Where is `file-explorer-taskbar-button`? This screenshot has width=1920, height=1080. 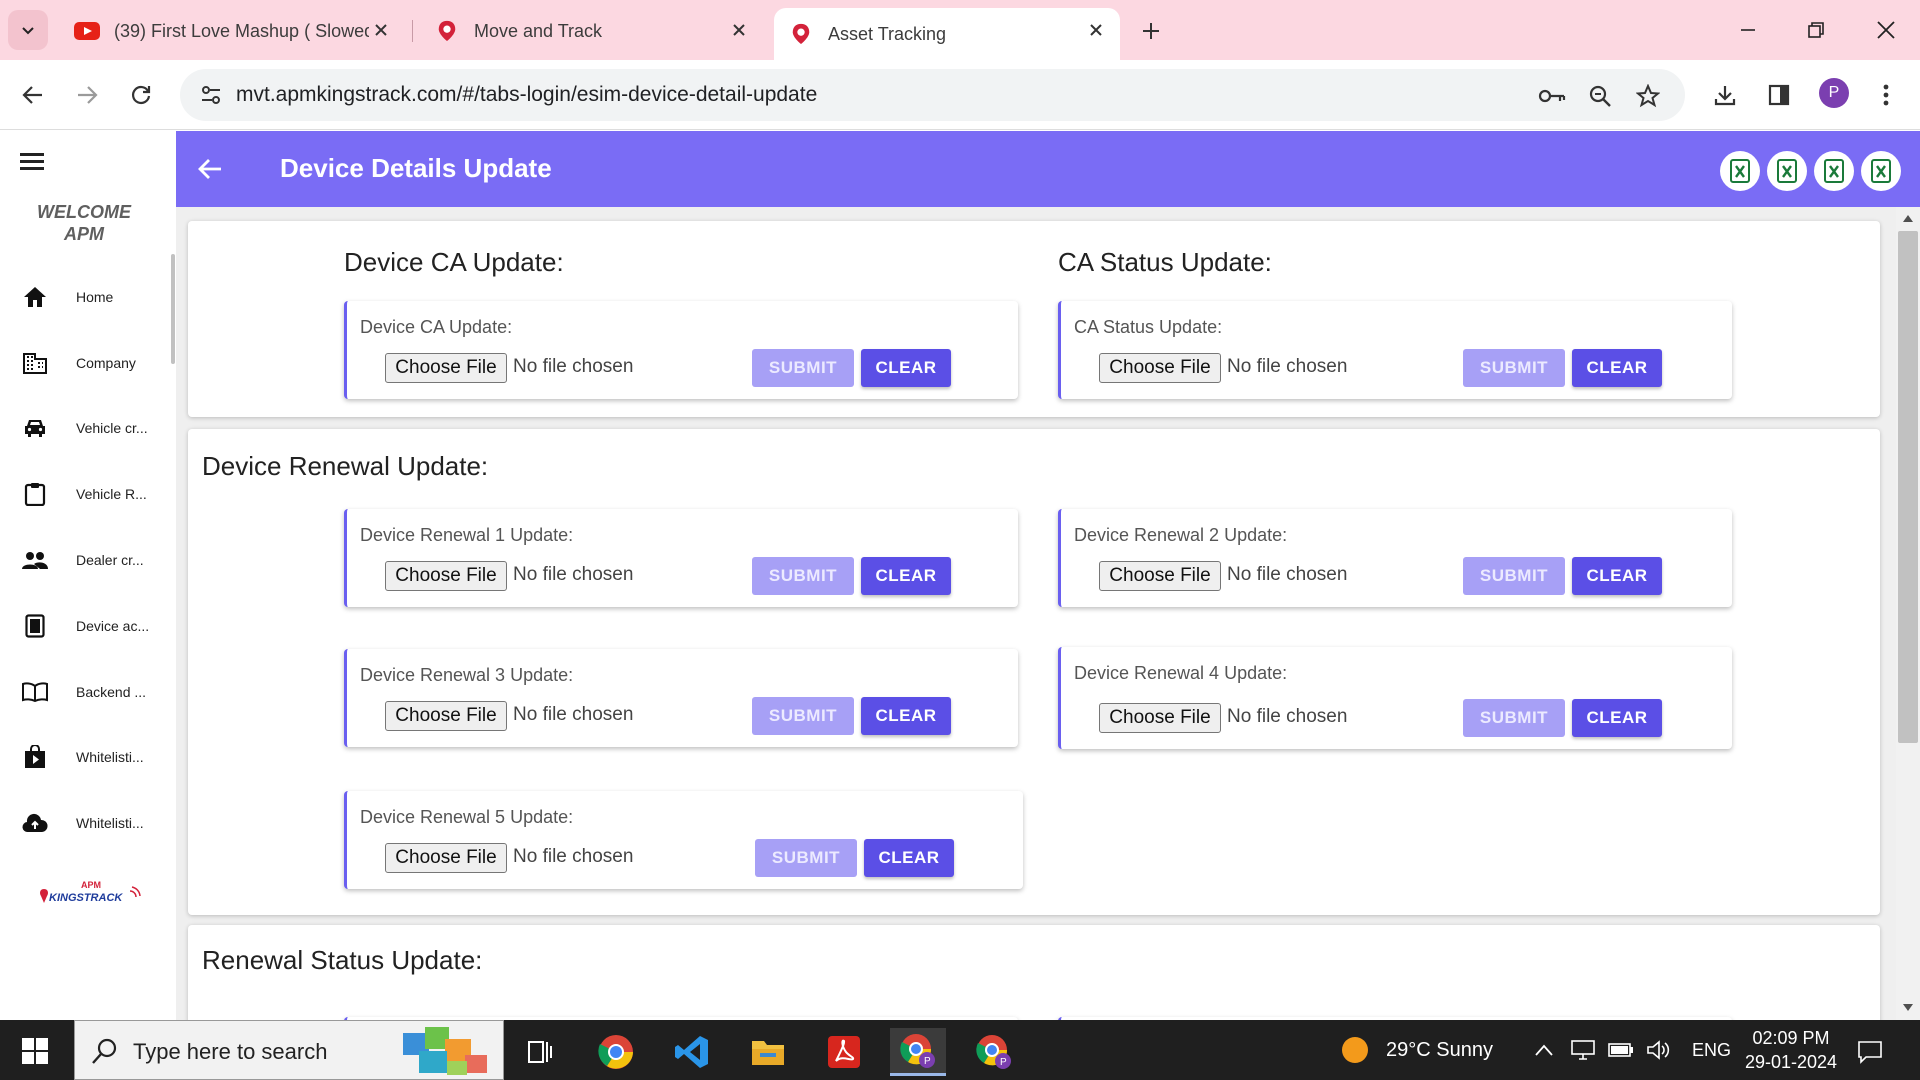
file-explorer-taskbar-button is located at coordinates (768, 1052).